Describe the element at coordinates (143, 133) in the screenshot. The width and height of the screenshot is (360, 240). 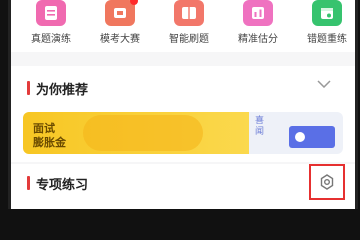
I see `banner-decoration` at that location.